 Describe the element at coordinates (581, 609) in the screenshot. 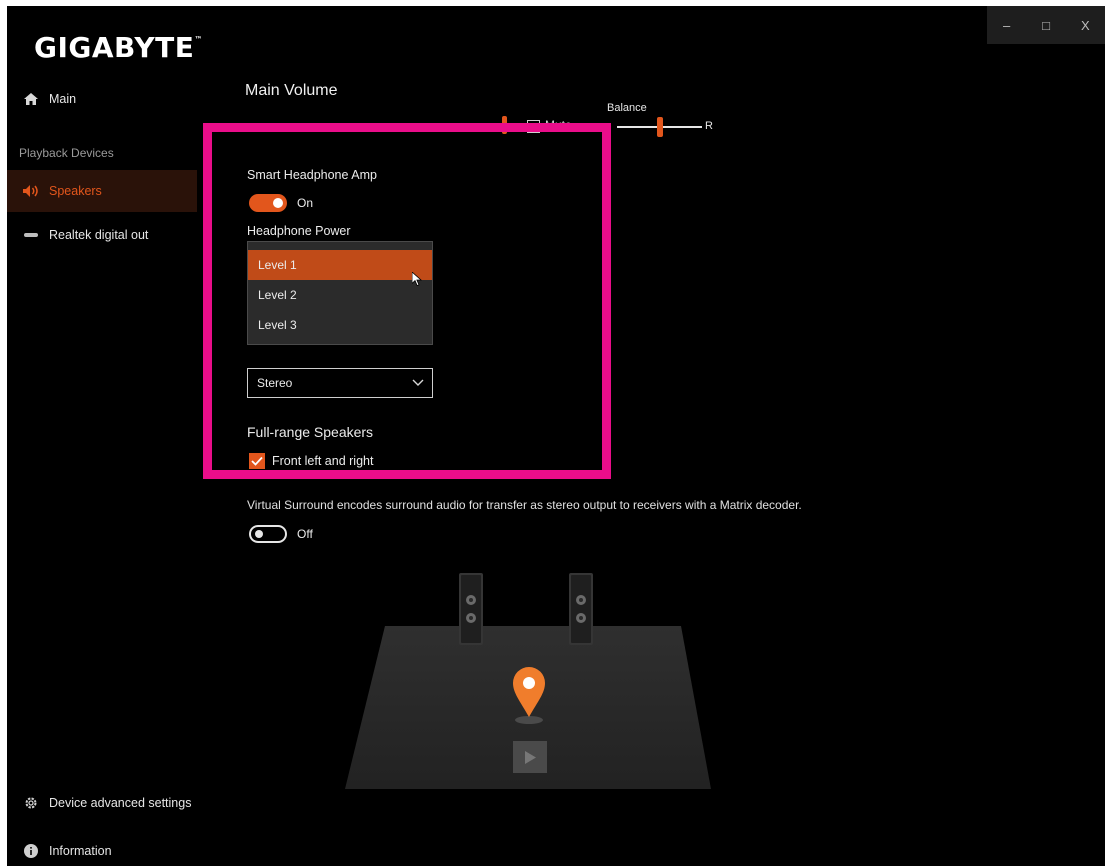

I see `front-right-speaker-icon` at that location.